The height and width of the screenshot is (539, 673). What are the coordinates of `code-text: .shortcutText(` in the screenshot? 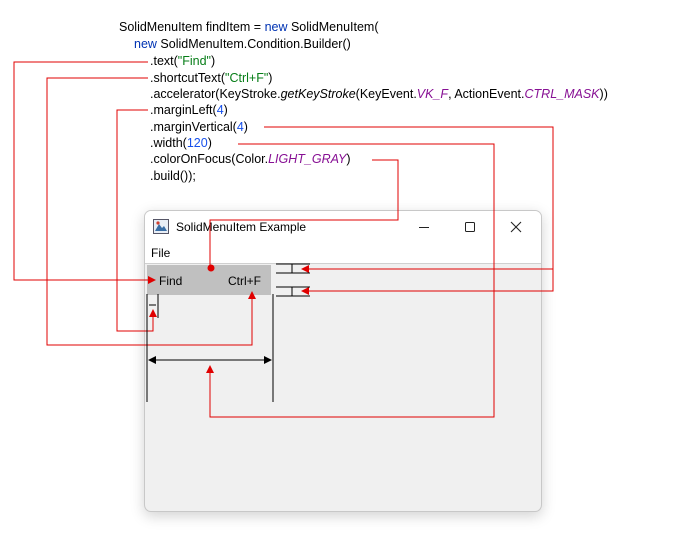 It's located at (188, 78).